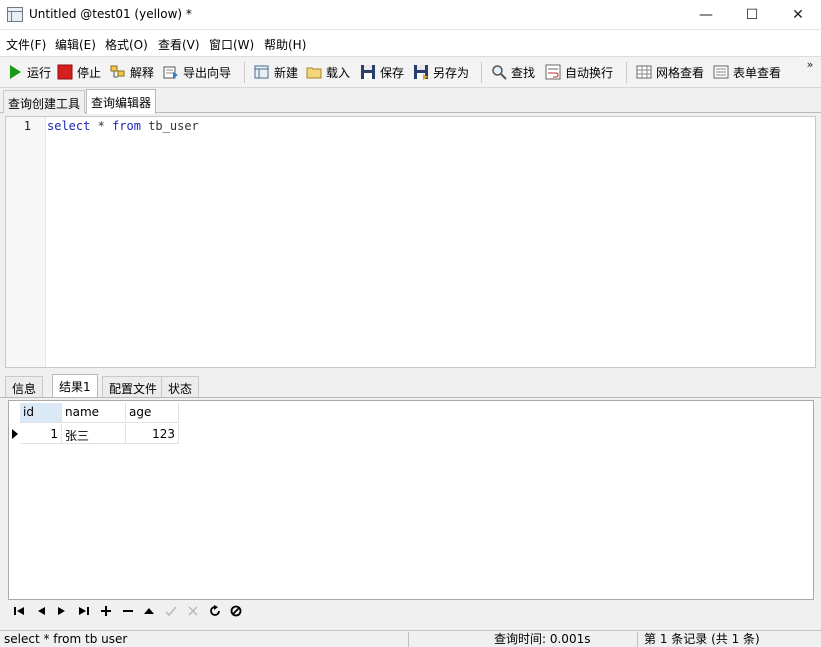 The height and width of the screenshot is (647, 821). Describe the element at coordinates (721, 72) in the screenshot. I see `form-icon` at that location.